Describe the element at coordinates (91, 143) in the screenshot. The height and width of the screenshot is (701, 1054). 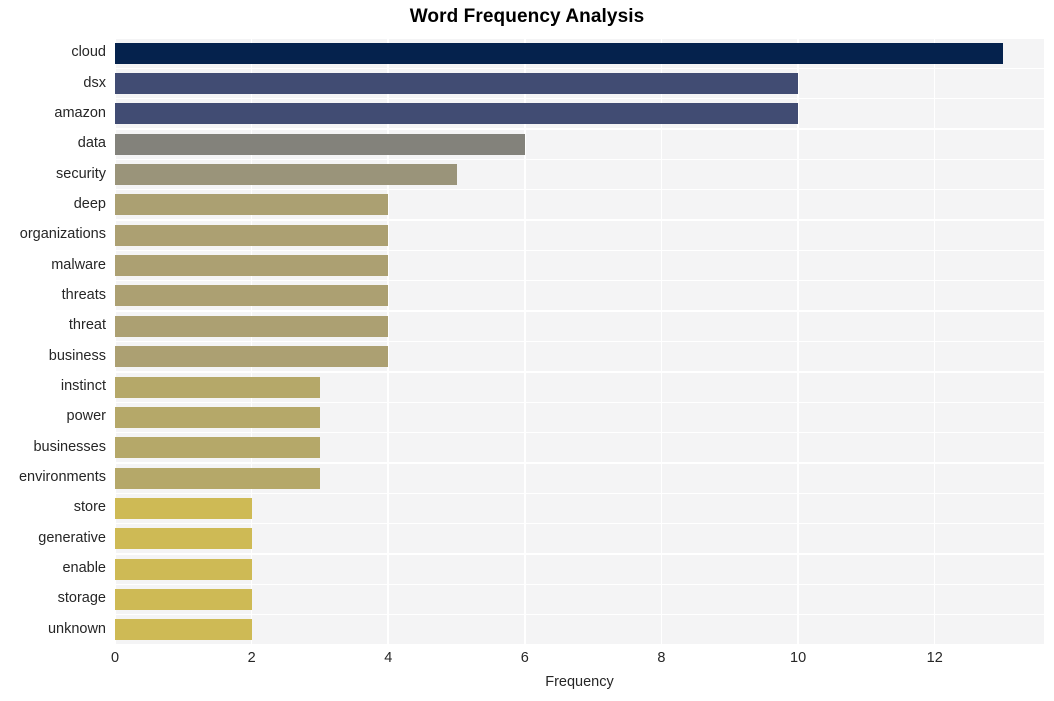
I see `y-tick-label-data: data` at that location.